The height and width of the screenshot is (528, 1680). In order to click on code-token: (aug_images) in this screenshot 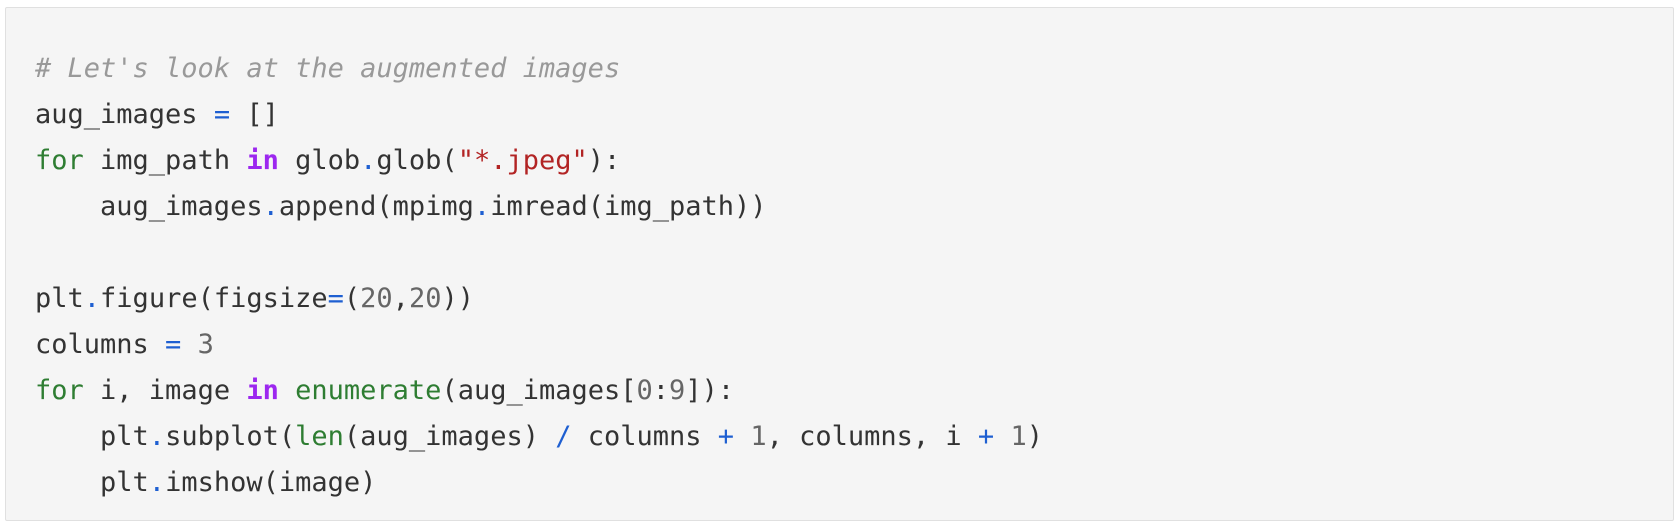, I will do `click(449, 436)`.